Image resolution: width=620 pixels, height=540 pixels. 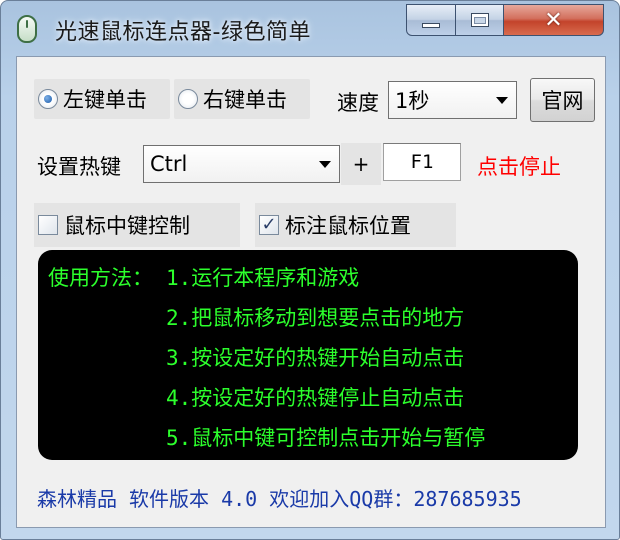 I want to click on radio-right-click-label: 右键单击, so click(x=245, y=100).